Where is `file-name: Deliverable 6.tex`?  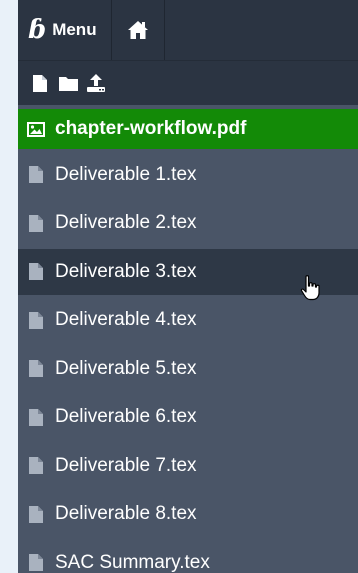 file-name: Deliverable 6.tex is located at coordinates (126, 416).